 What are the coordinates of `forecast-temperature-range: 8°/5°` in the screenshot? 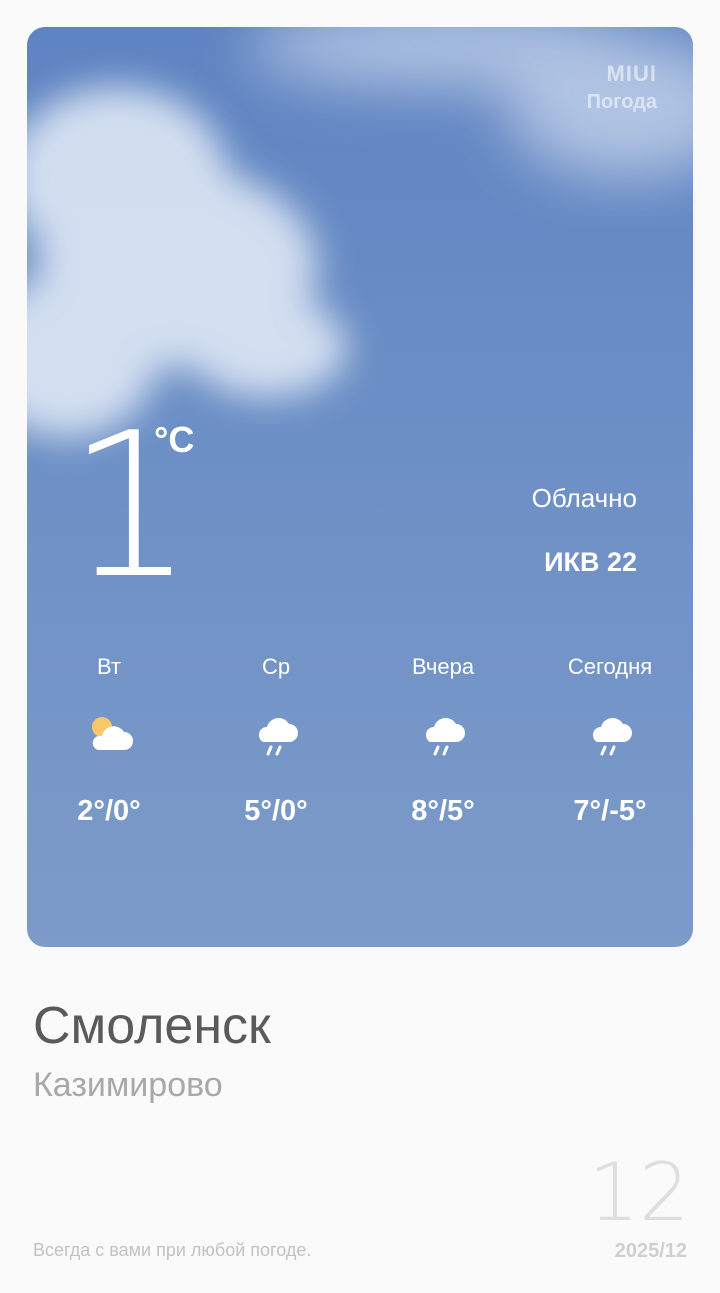 It's located at (443, 811).